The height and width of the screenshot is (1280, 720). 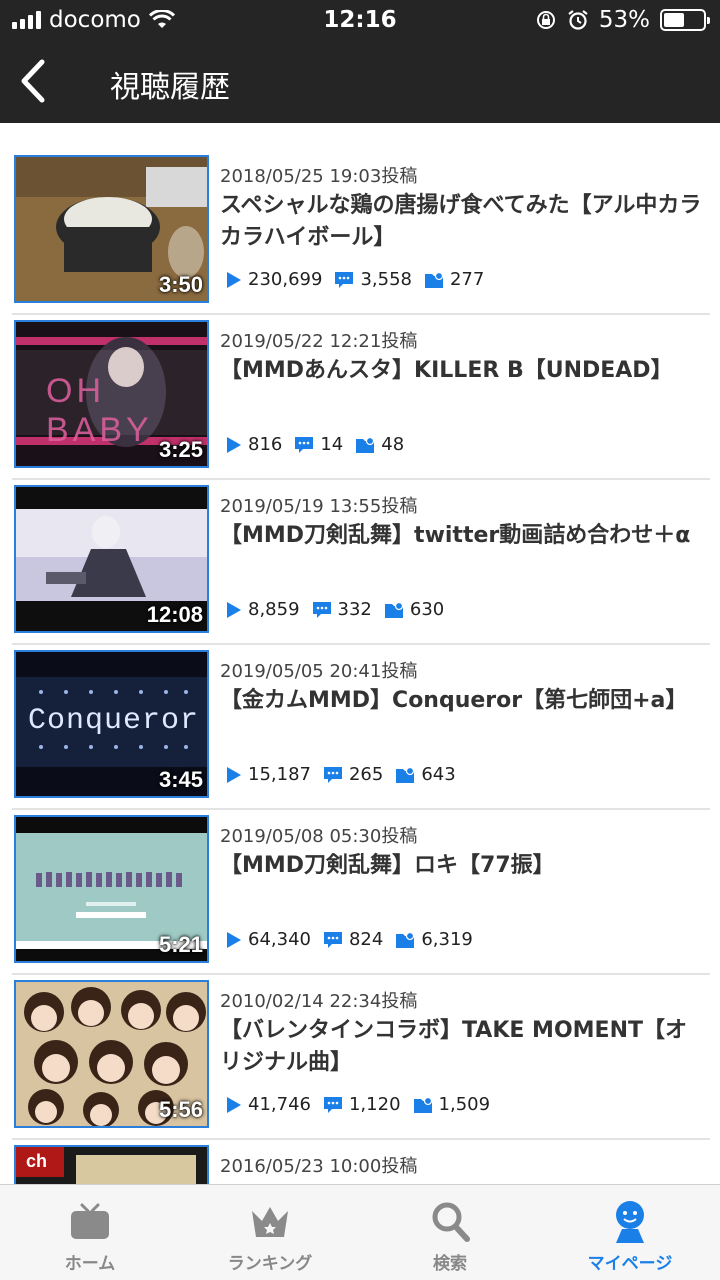 I want to click on video-title: 【MMD刀剣乱舞】twitter動画詰め合わせ＋α, so click(x=455, y=535).